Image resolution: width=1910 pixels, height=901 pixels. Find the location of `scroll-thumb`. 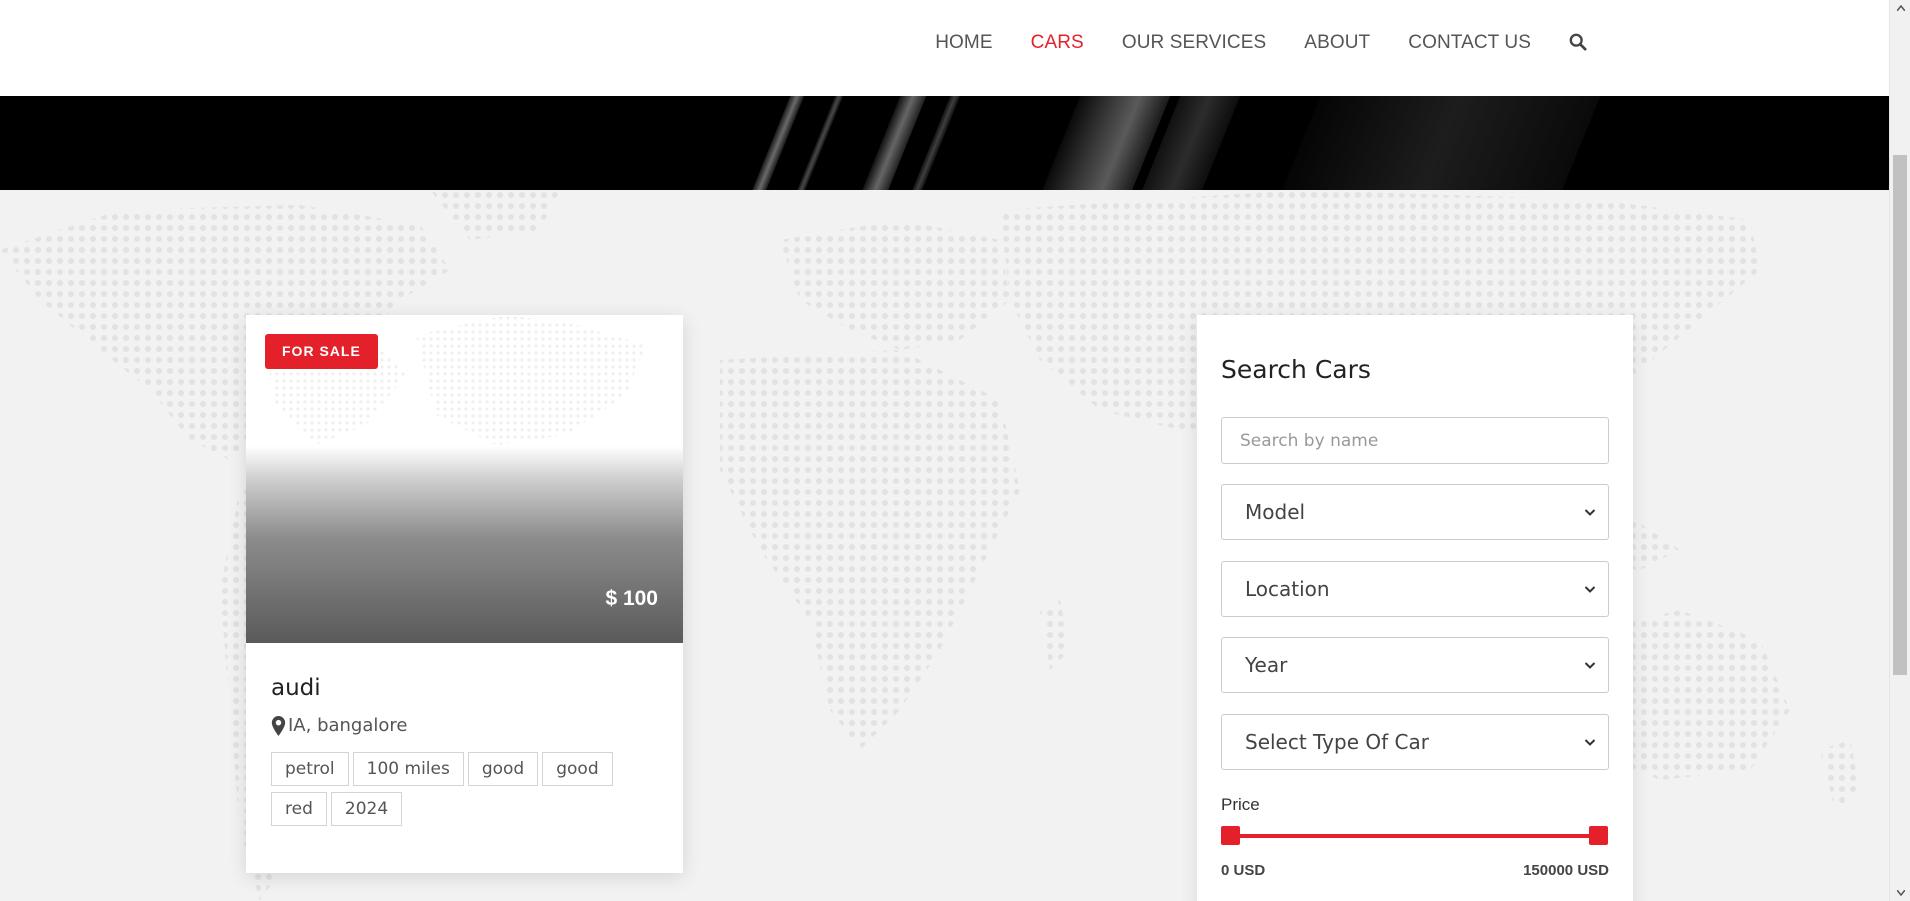

scroll-thumb is located at coordinates (1900, 415).